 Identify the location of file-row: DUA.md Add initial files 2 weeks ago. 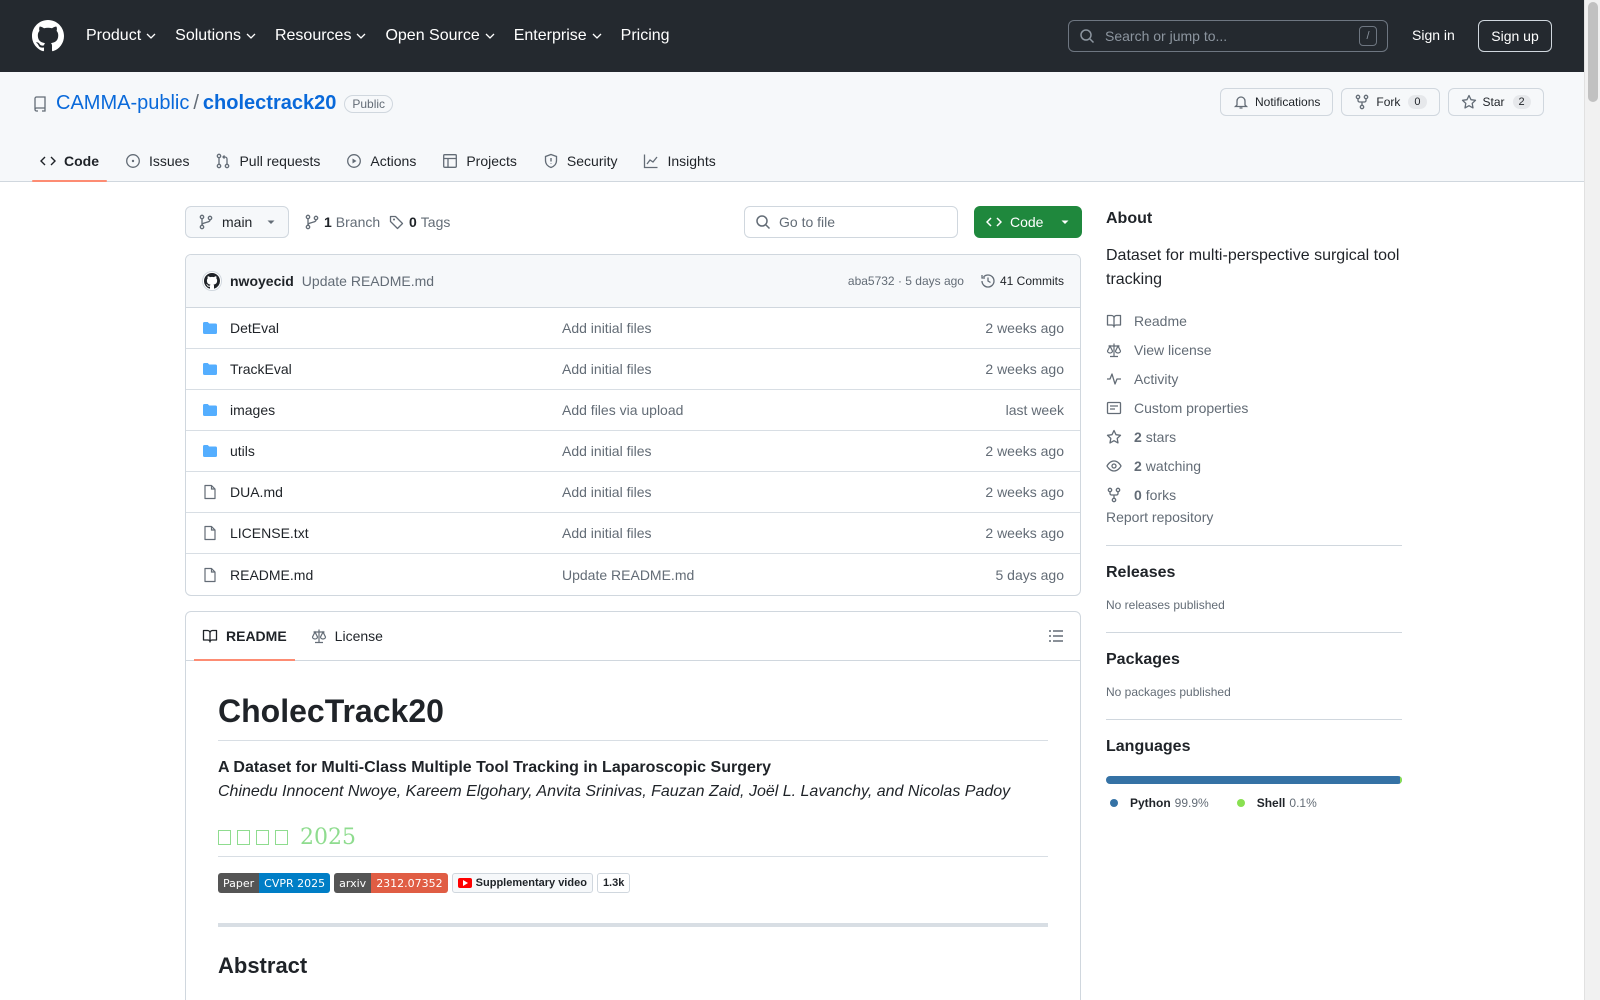
(633, 492).